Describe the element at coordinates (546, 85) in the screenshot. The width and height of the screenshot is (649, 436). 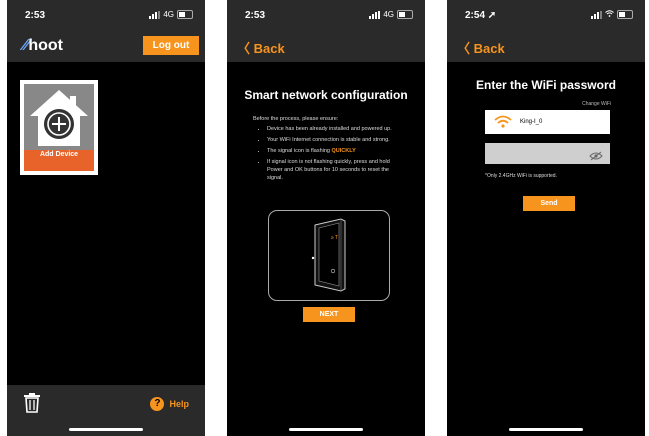
I see `page-title: Enter the WiFi password` at that location.